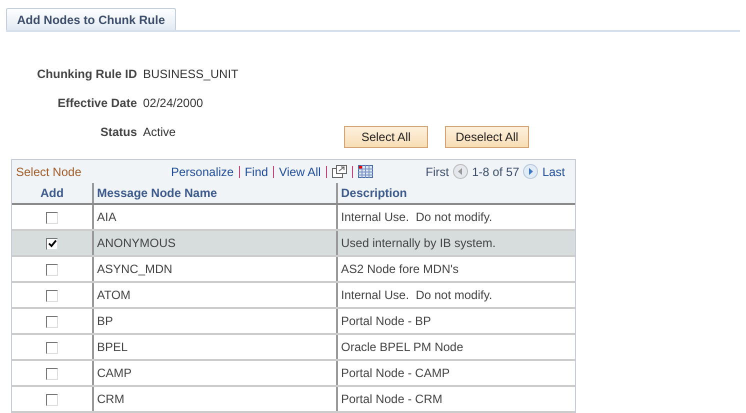 This screenshot has height=413, width=746. What do you see at coordinates (202, 171) in the screenshot?
I see `grid-link: Personalize` at bounding box center [202, 171].